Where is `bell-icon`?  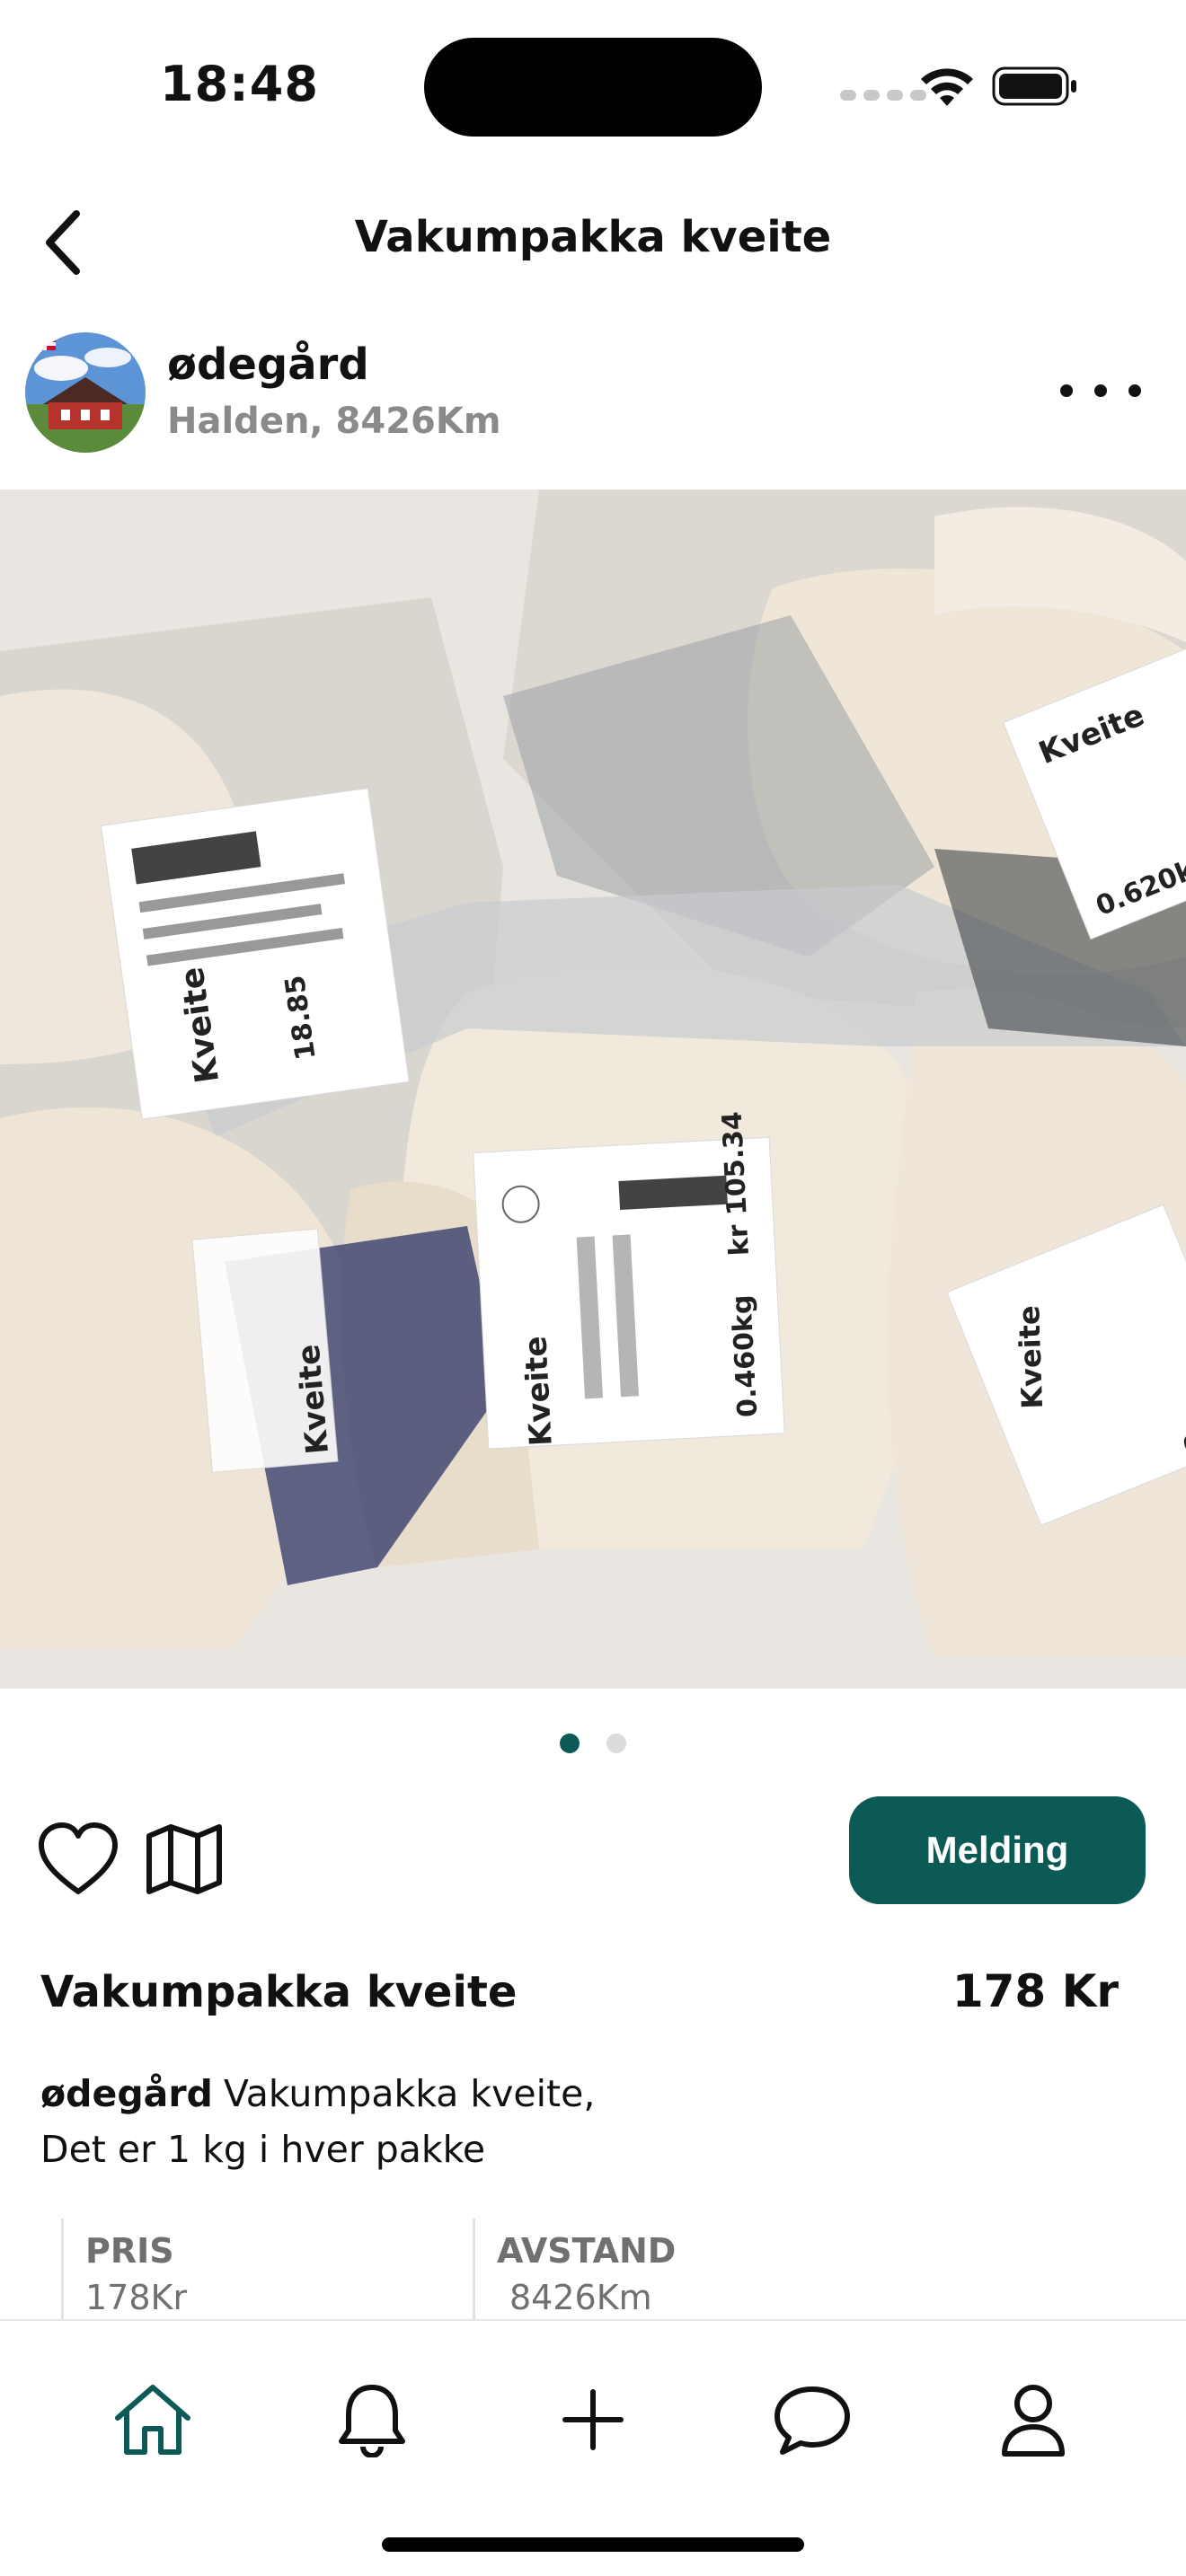 bell-icon is located at coordinates (372, 2421).